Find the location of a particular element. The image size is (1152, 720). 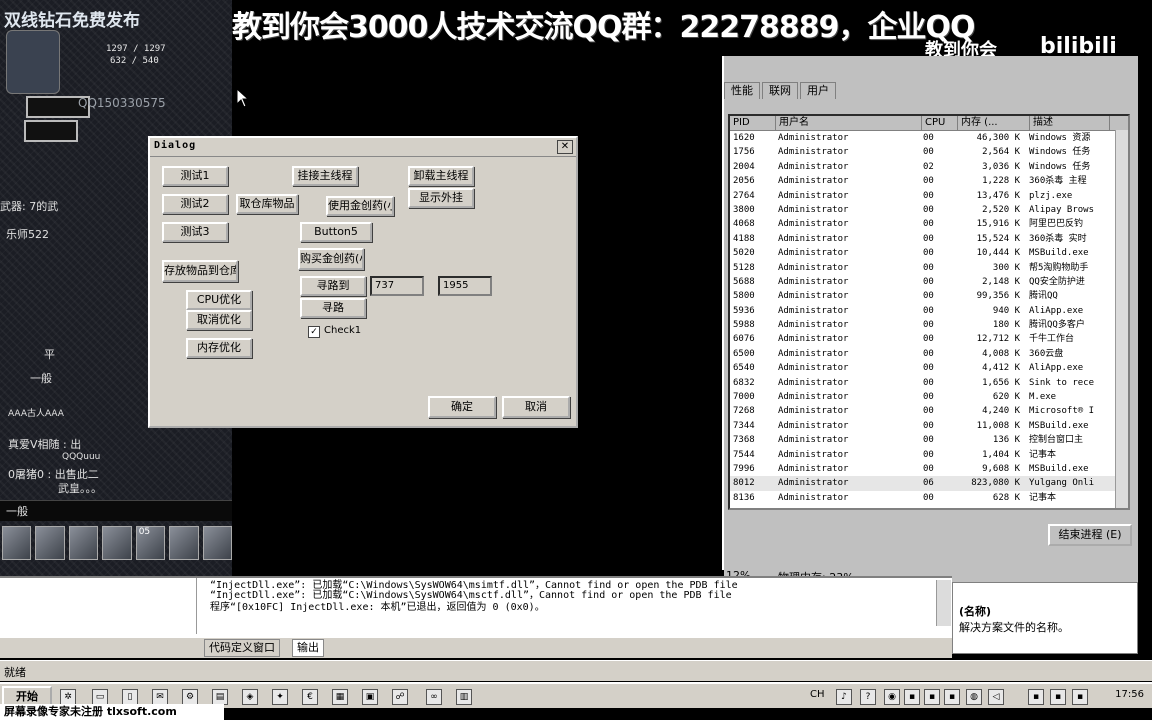

quicklaunch-icon: ⚙ is located at coordinates (190, 697).